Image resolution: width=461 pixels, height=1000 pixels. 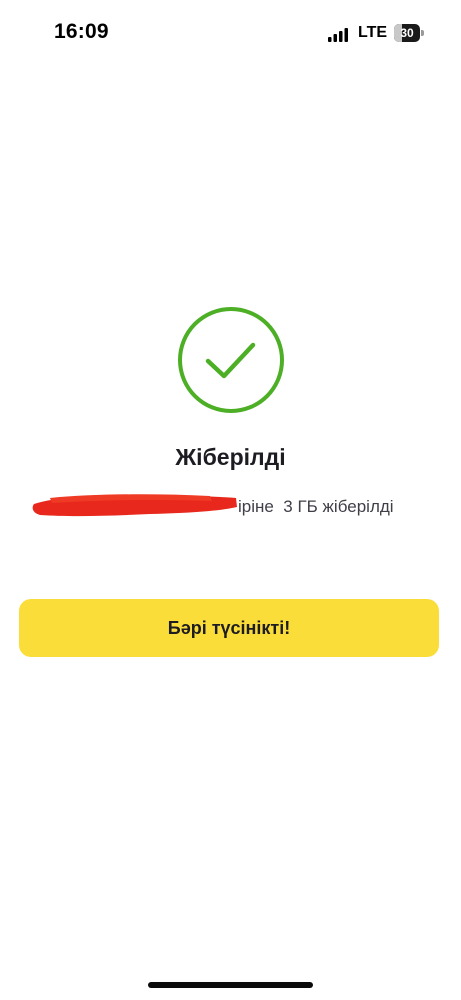 What do you see at coordinates (230, 35) in the screenshot?
I see `status-bar: 16:09 LTE 30` at bounding box center [230, 35].